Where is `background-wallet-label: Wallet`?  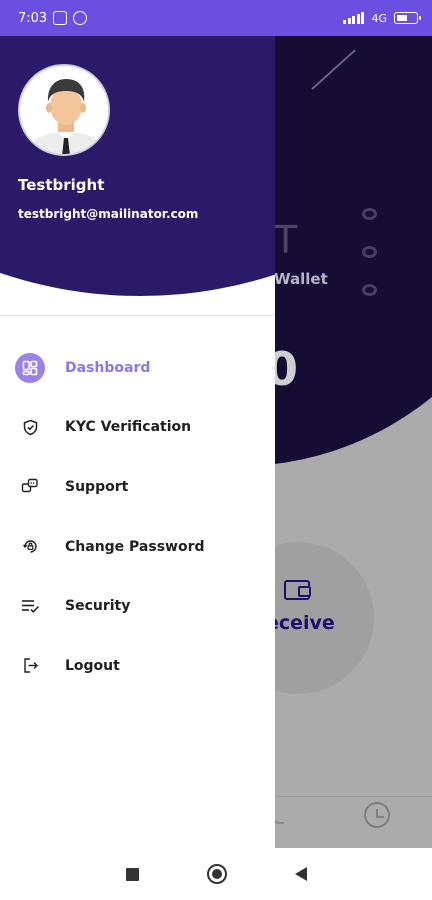 background-wallet-label: Wallet is located at coordinates (301, 279).